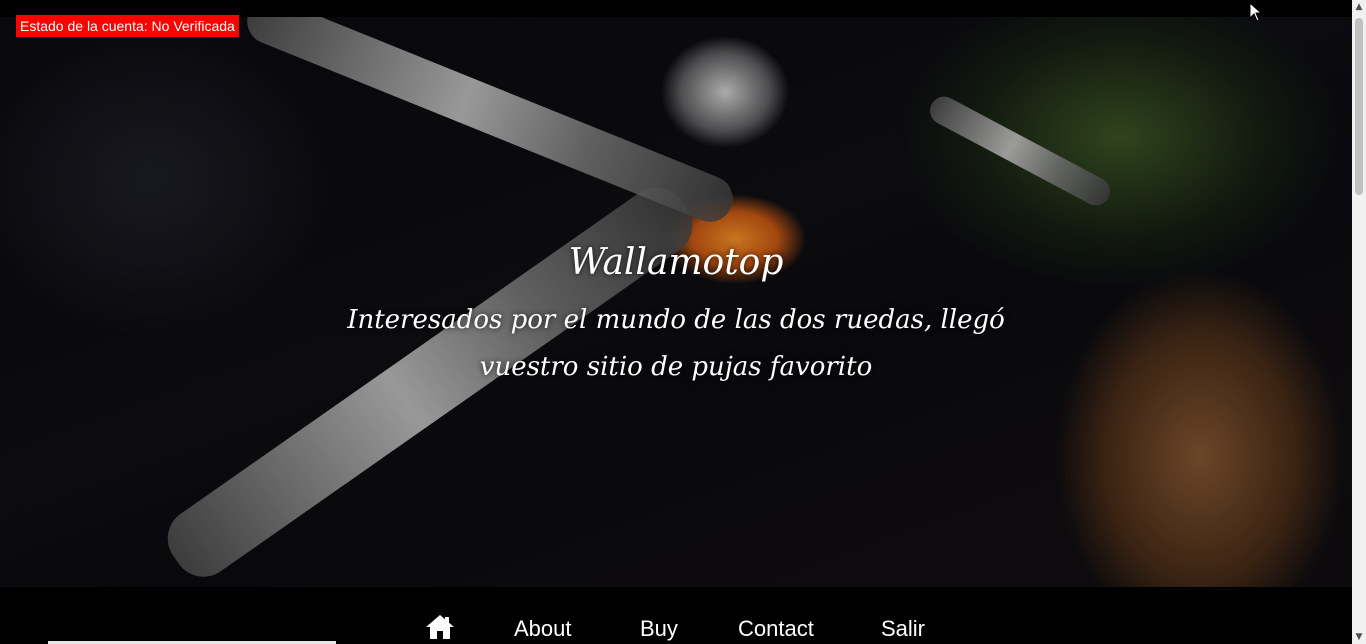 This screenshot has width=1366, height=644. Describe the element at coordinates (127, 26) in the screenshot. I see `account-status-badge: Estado de la cuenta: No Verificada` at that location.